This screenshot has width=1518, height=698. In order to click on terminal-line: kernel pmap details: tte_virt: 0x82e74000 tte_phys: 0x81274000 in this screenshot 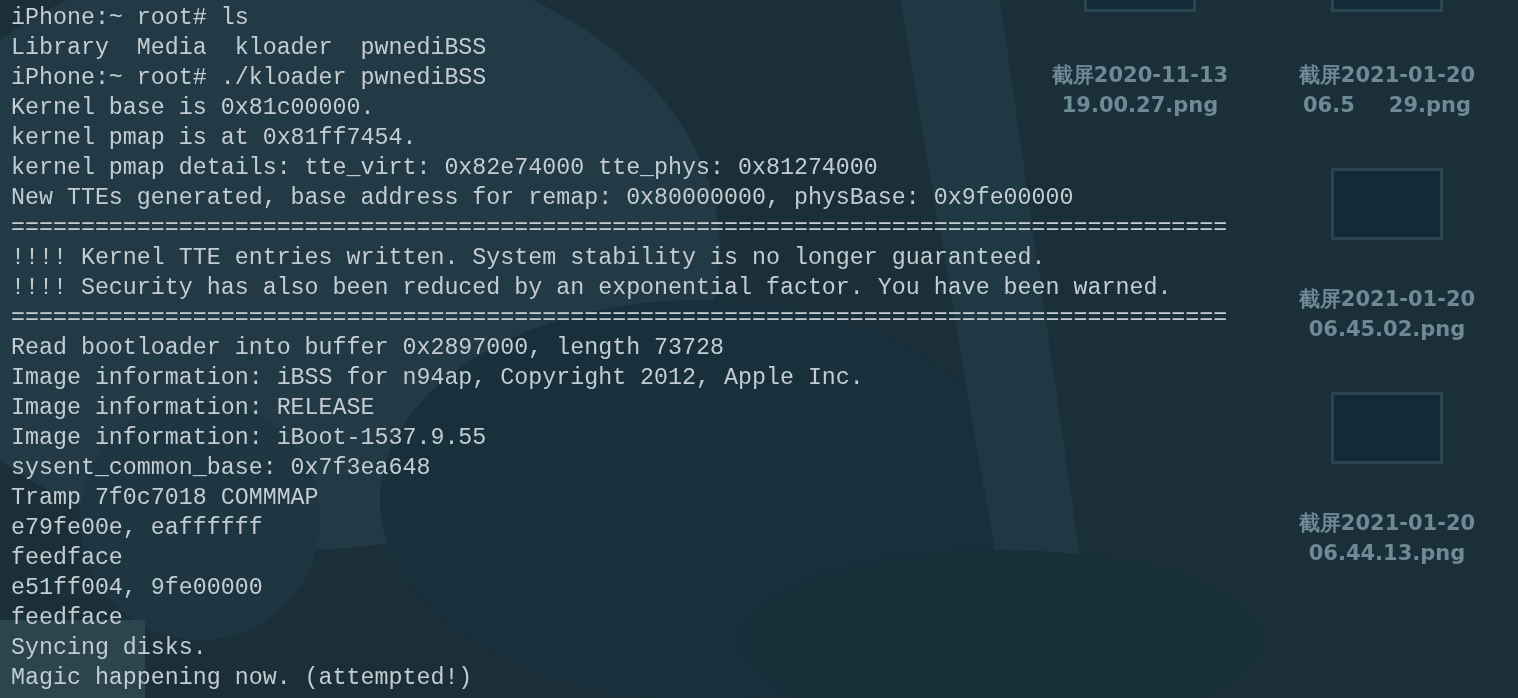, I will do `click(444, 168)`.